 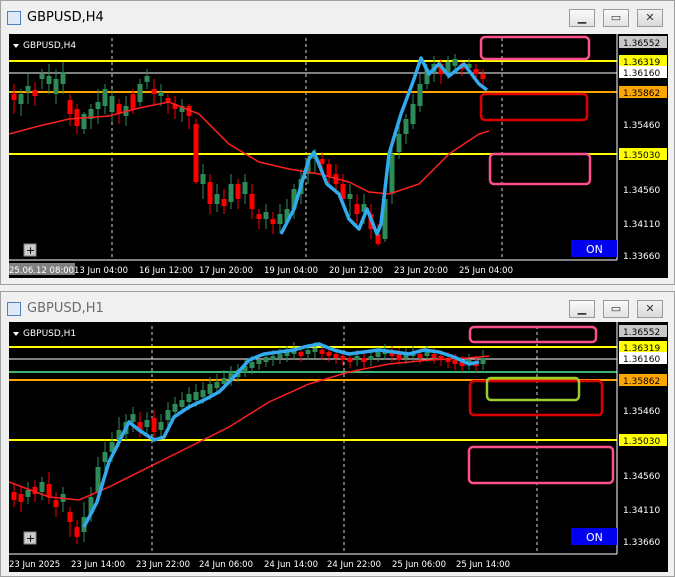 What do you see at coordinates (101, 271) in the screenshot?
I see `time-label: 13 Jun 04:00` at bounding box center [101, 271].